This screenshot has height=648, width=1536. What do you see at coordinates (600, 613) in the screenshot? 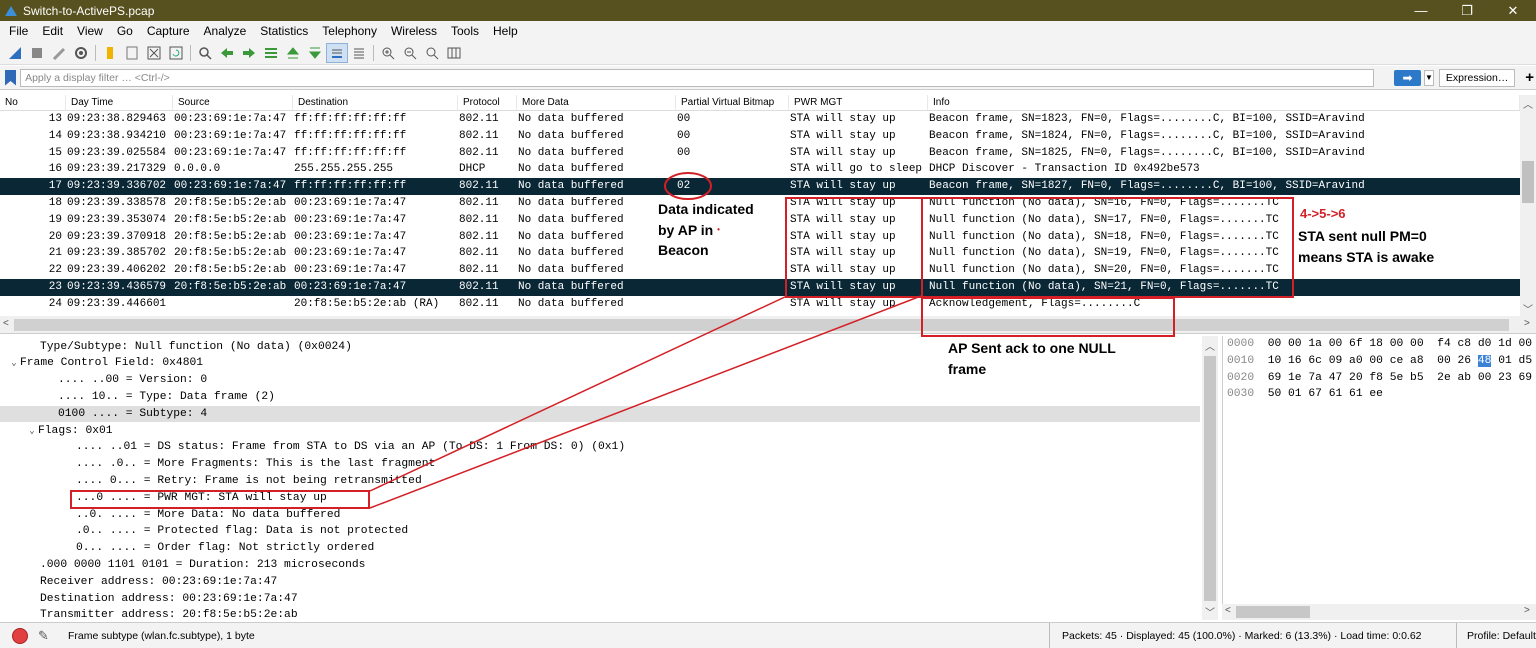
I see `detail-line: Transmitter address: 20:f8:5e:b5:2e:ab` at bounding box center [600, 613].